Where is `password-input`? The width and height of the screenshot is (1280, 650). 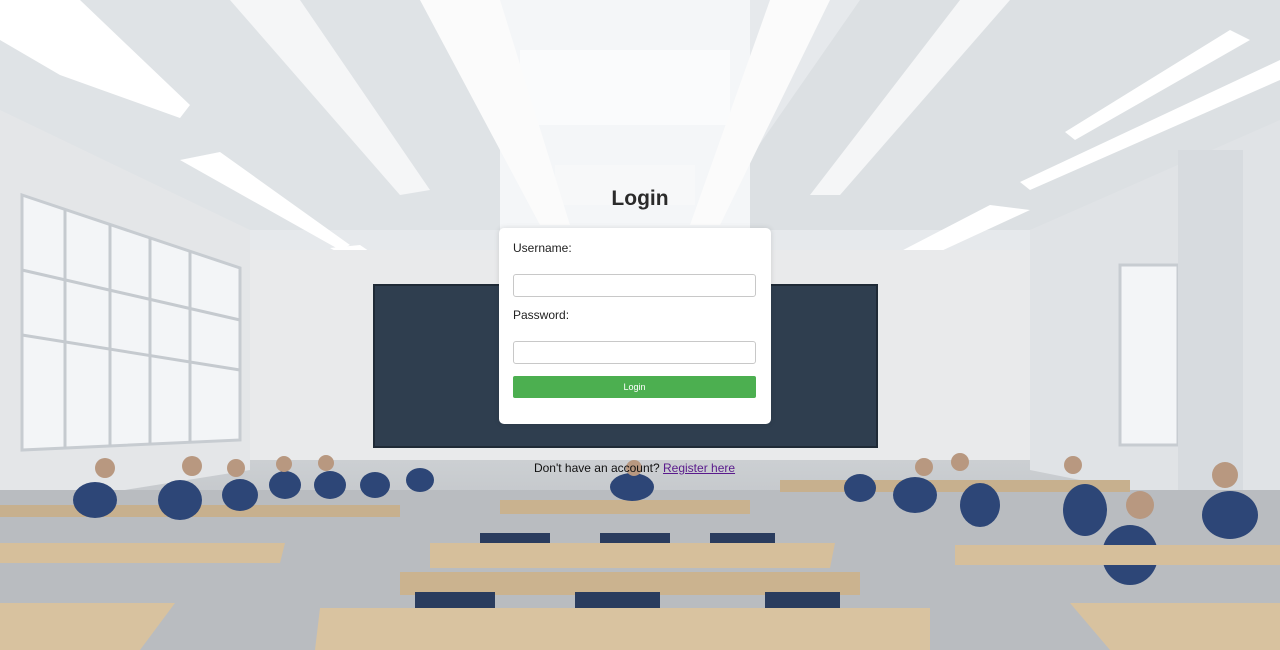 password-input is located at coordinates (634, 352).